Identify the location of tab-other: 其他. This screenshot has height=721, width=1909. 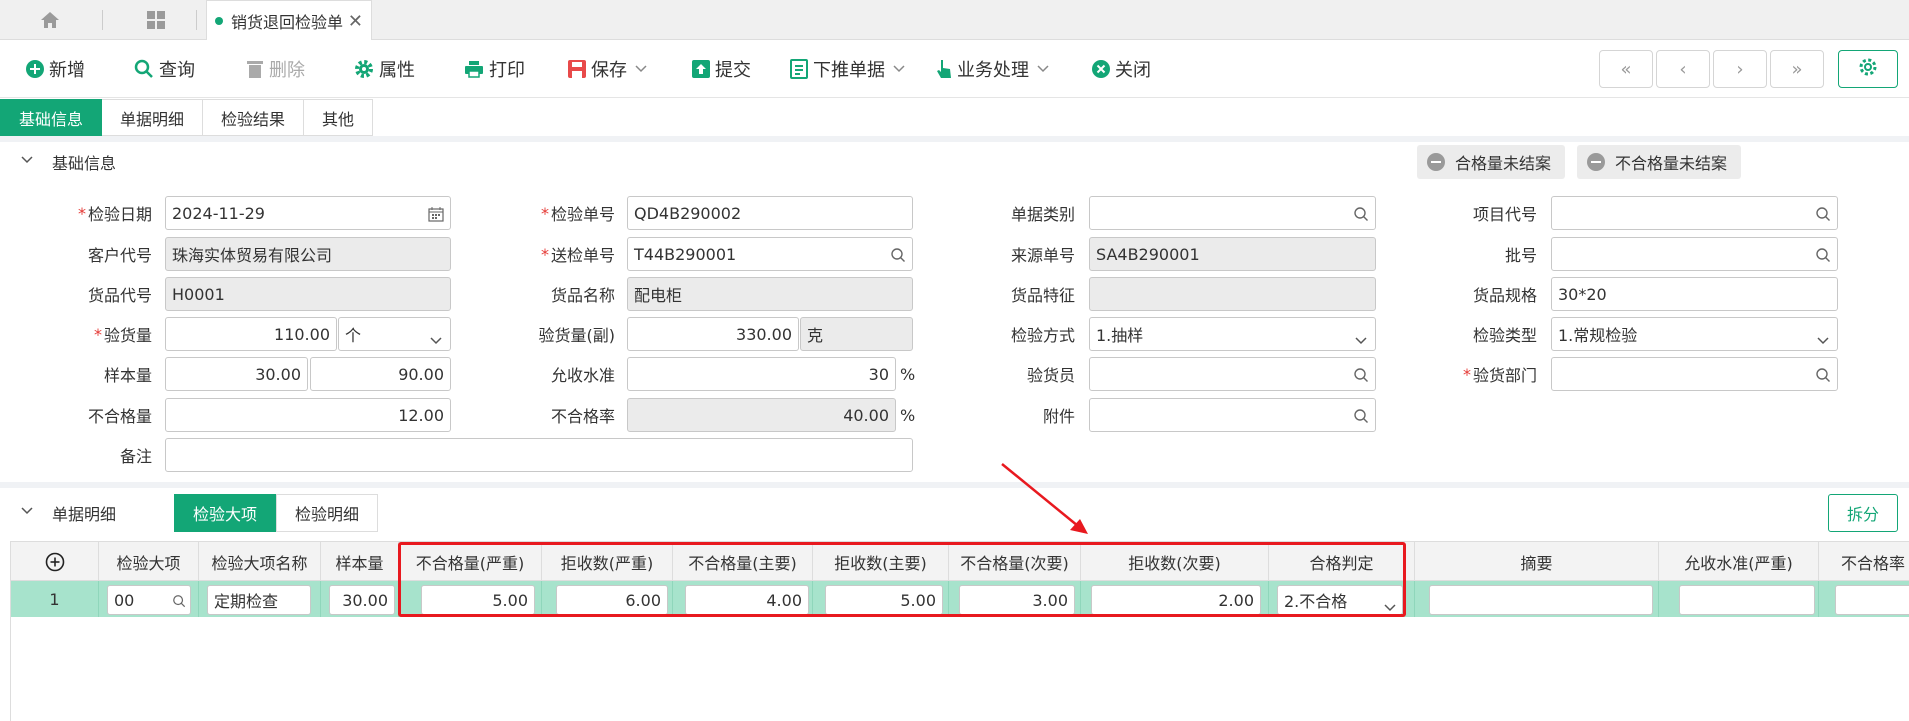
(339, 117).